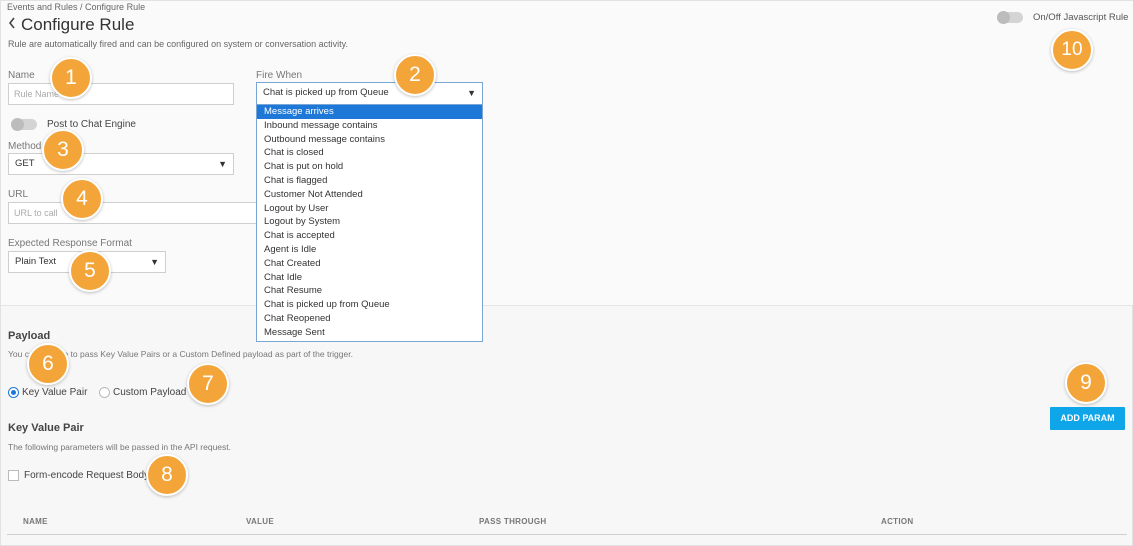 Image resolution: width=1133 pixels, height=546 pixels. Describe the element at coordinates (104, 392) in the screenshot. I see `custom-payload-radio` at that location.